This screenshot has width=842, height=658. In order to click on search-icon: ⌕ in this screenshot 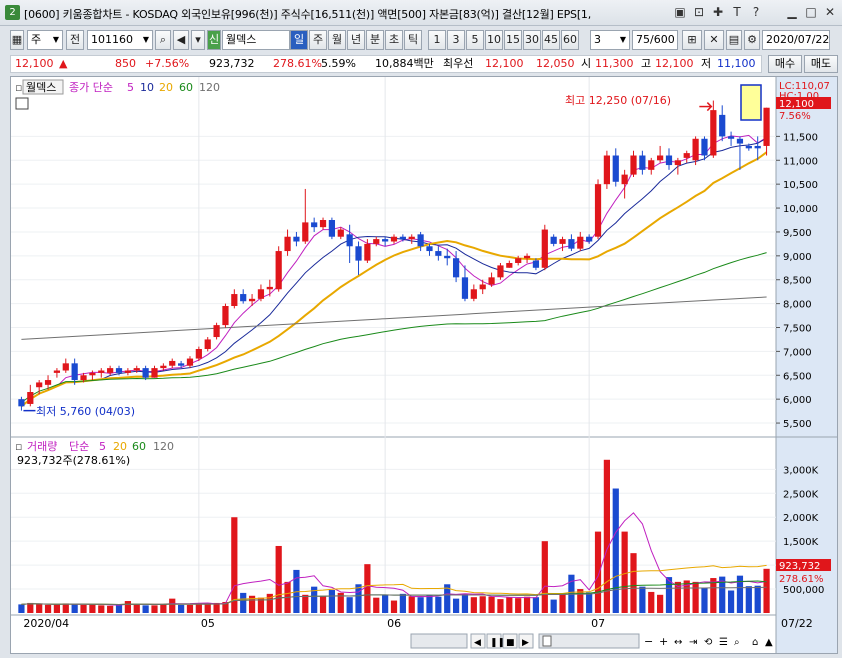, I will do `click(163, 40)`.